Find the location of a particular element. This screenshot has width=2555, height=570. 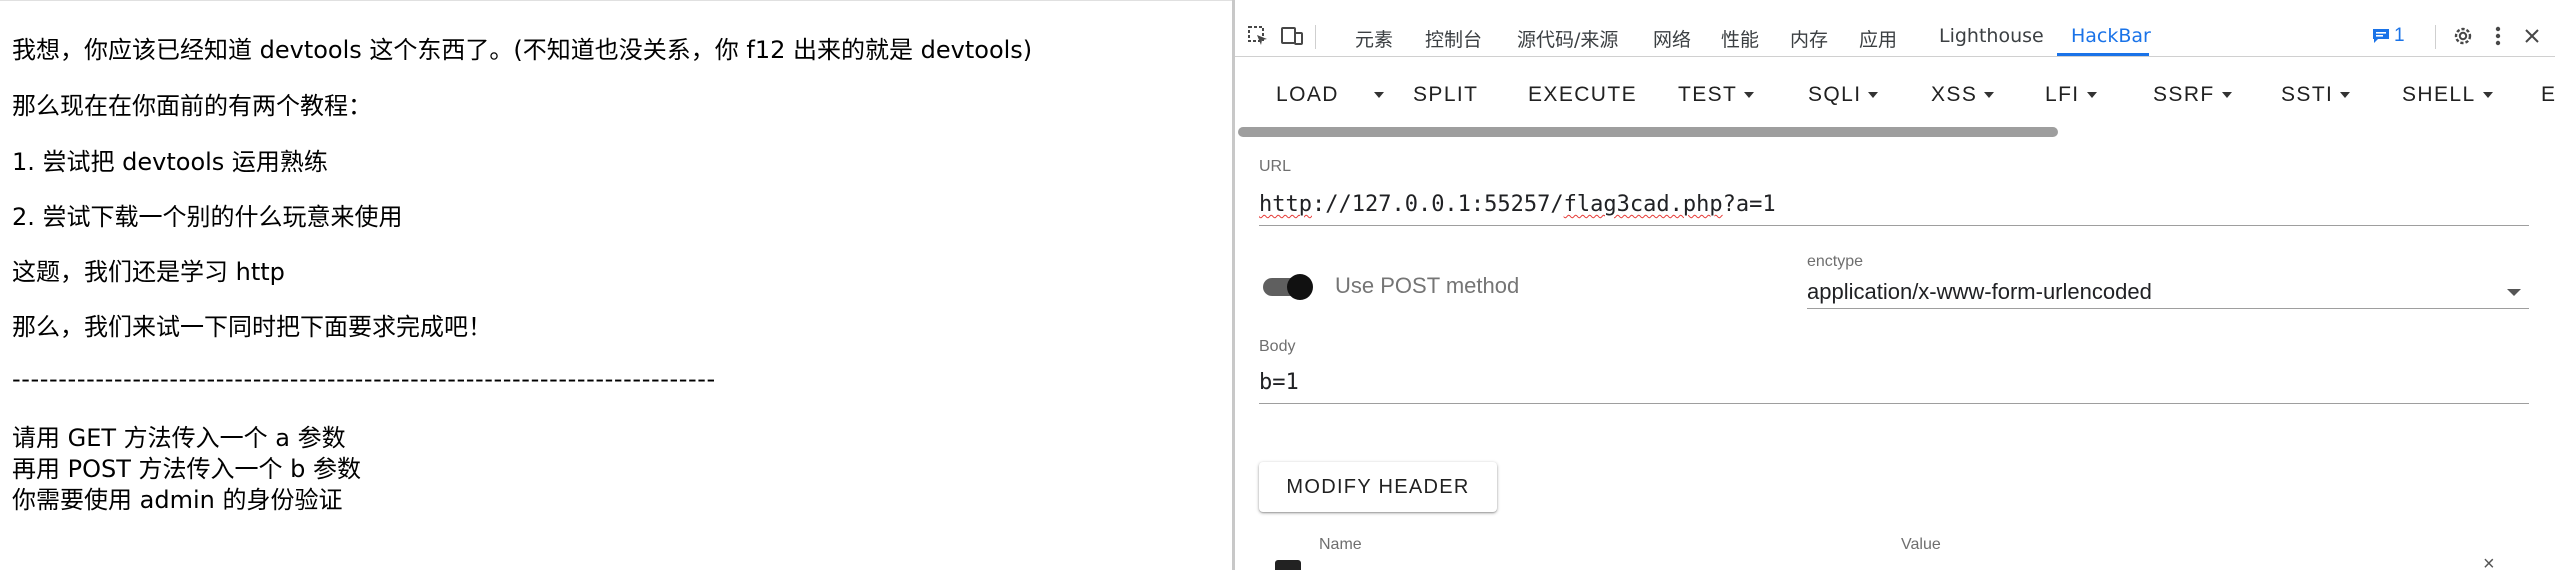

ssti-menu-button: SSTI is located at coordinates (2316, 95).